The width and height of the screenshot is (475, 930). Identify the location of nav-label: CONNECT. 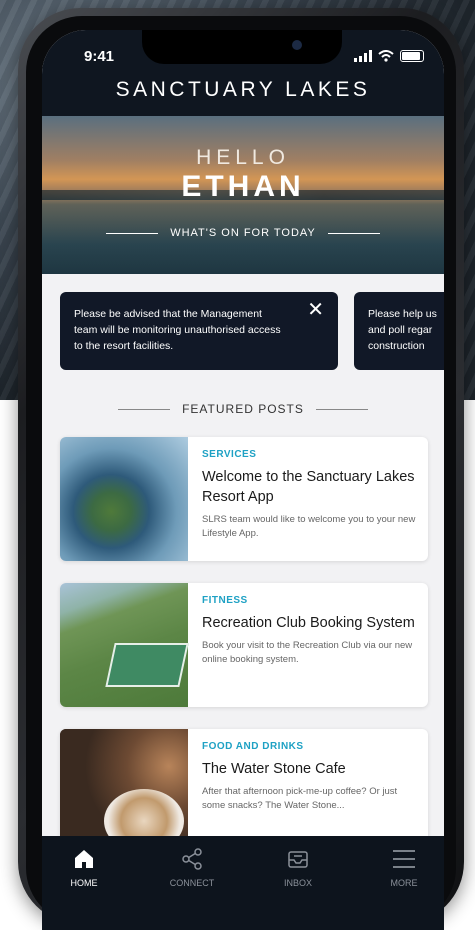
(192, 883).